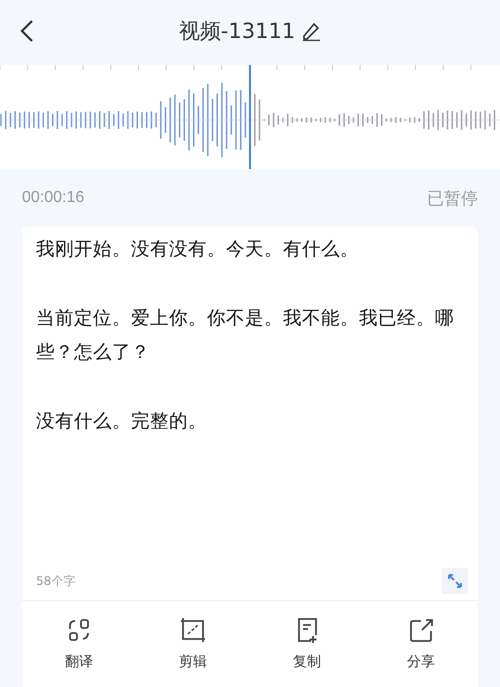 The width and height of the screenshot is (500, 687). I want to click on crop-icon, so click(193, 630).